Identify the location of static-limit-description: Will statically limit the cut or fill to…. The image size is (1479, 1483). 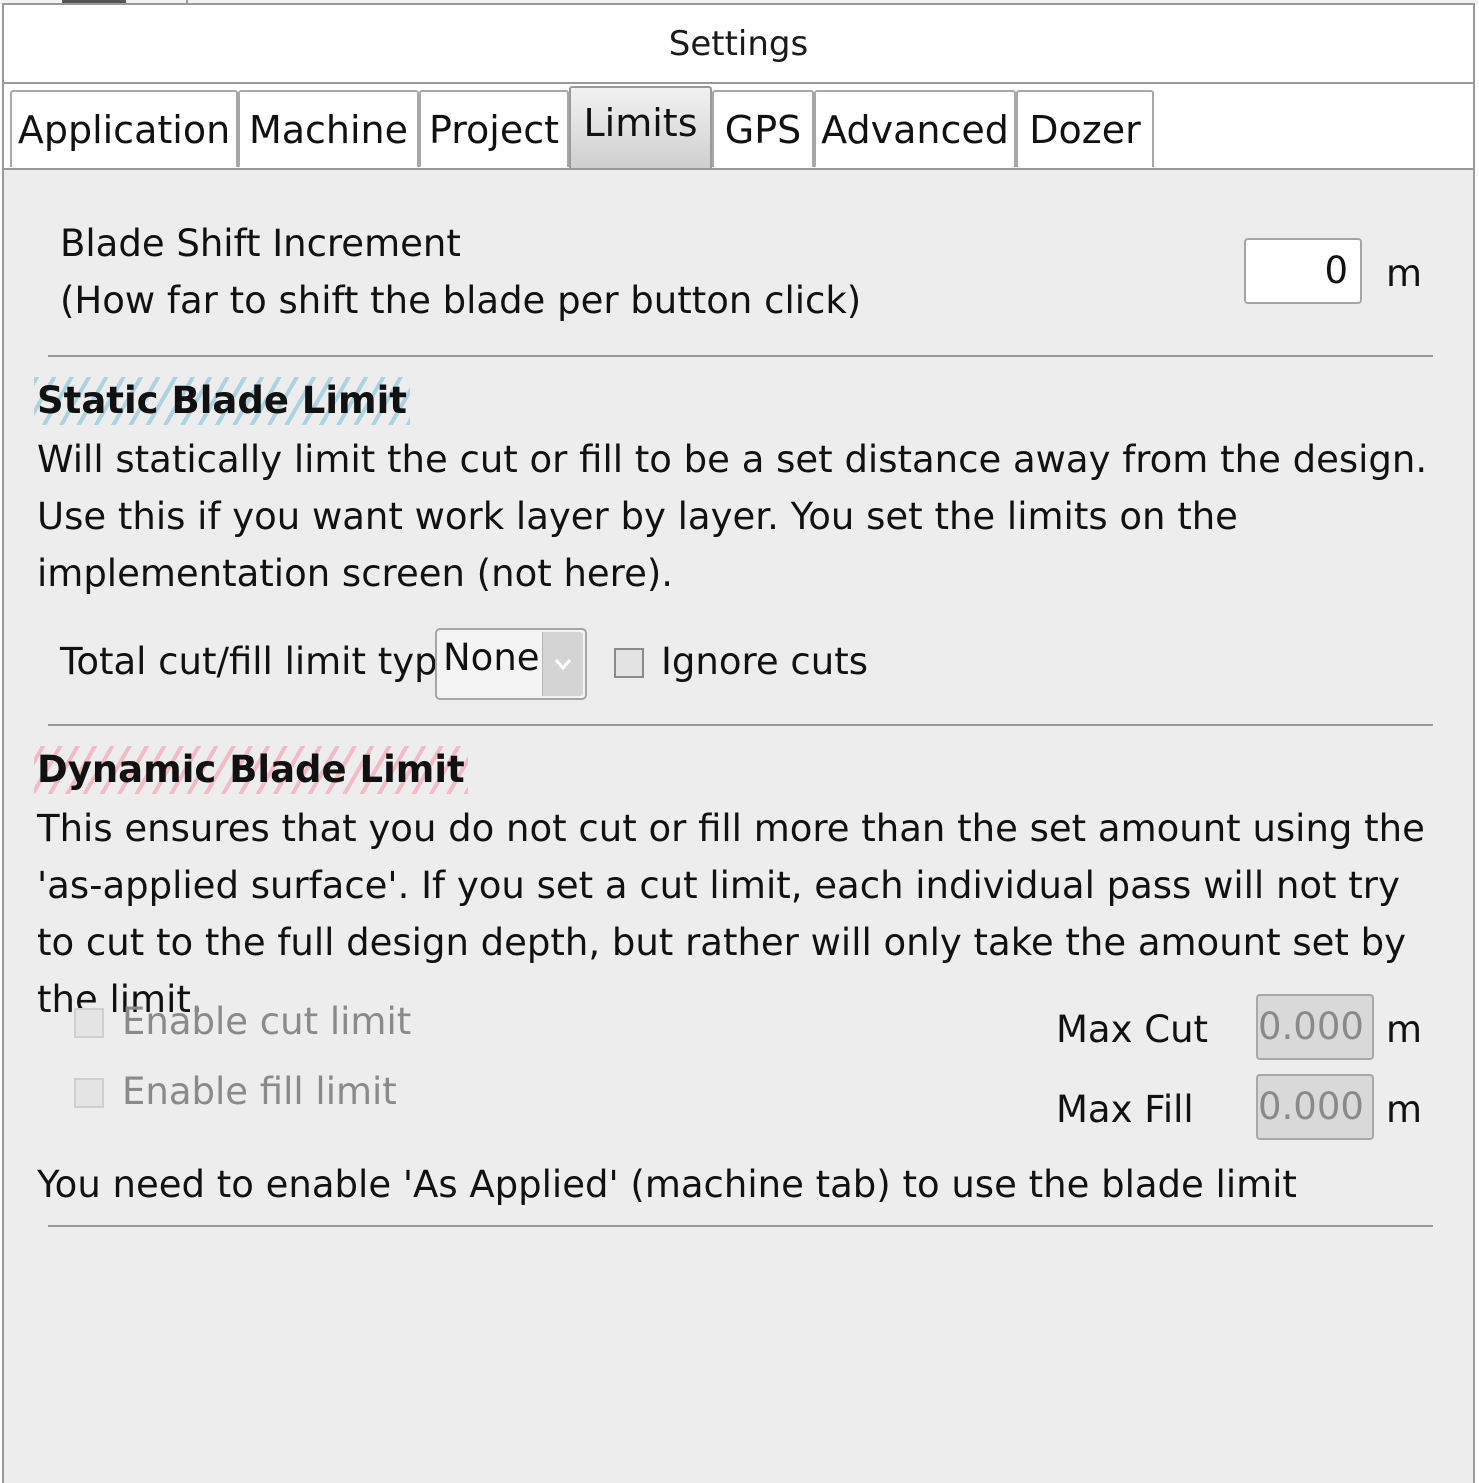
(732, 516).